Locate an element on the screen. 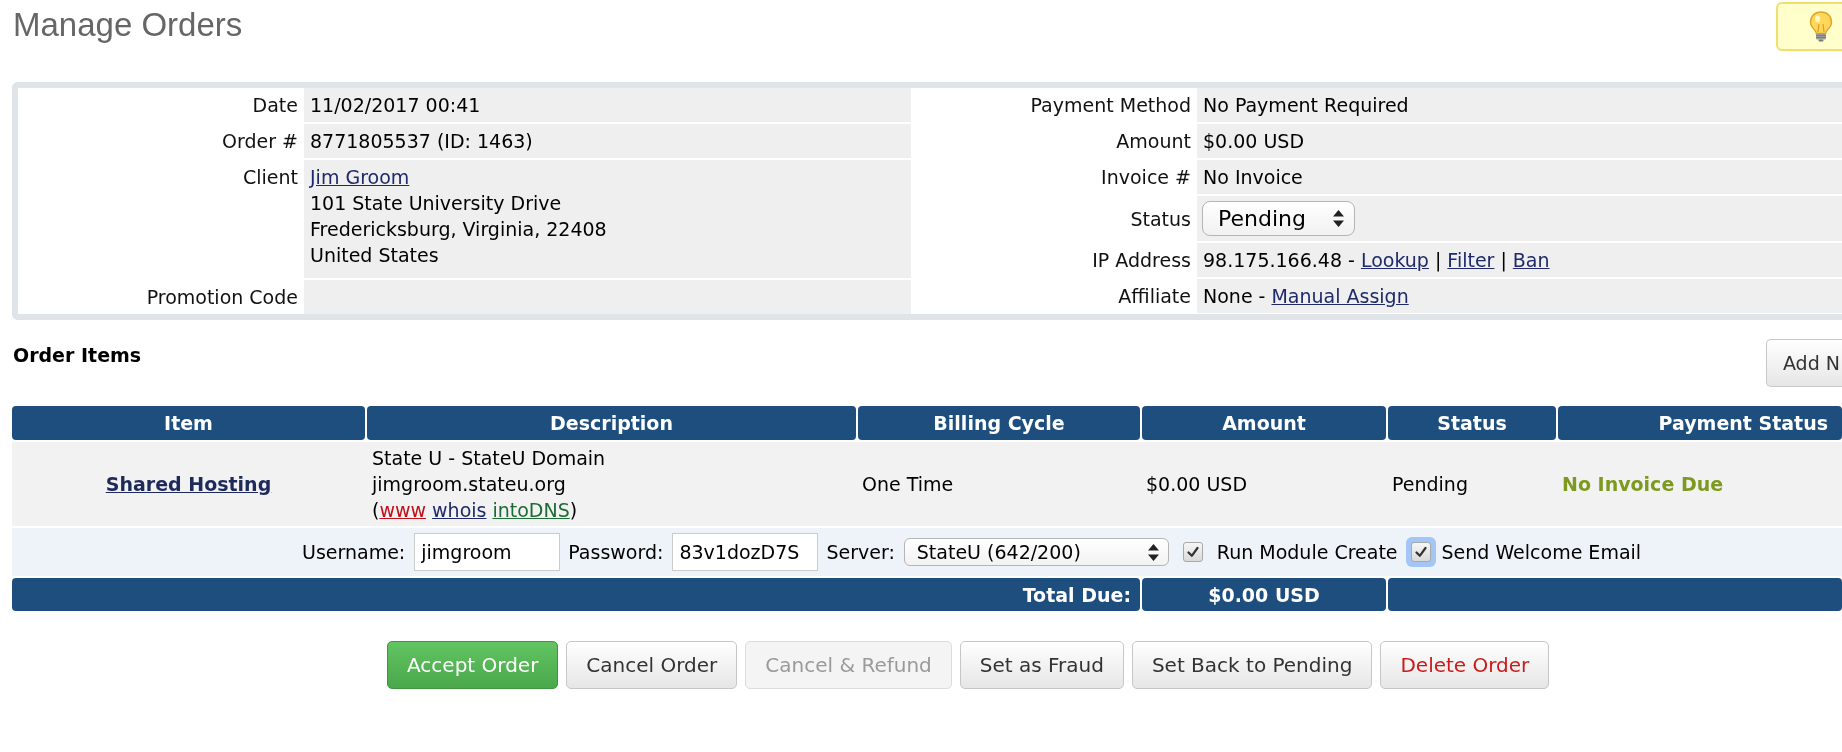 Image resolution: width=1842 pixels, height=752 pixels. action-button: Delete Order is located at coordinates (1465, 665).